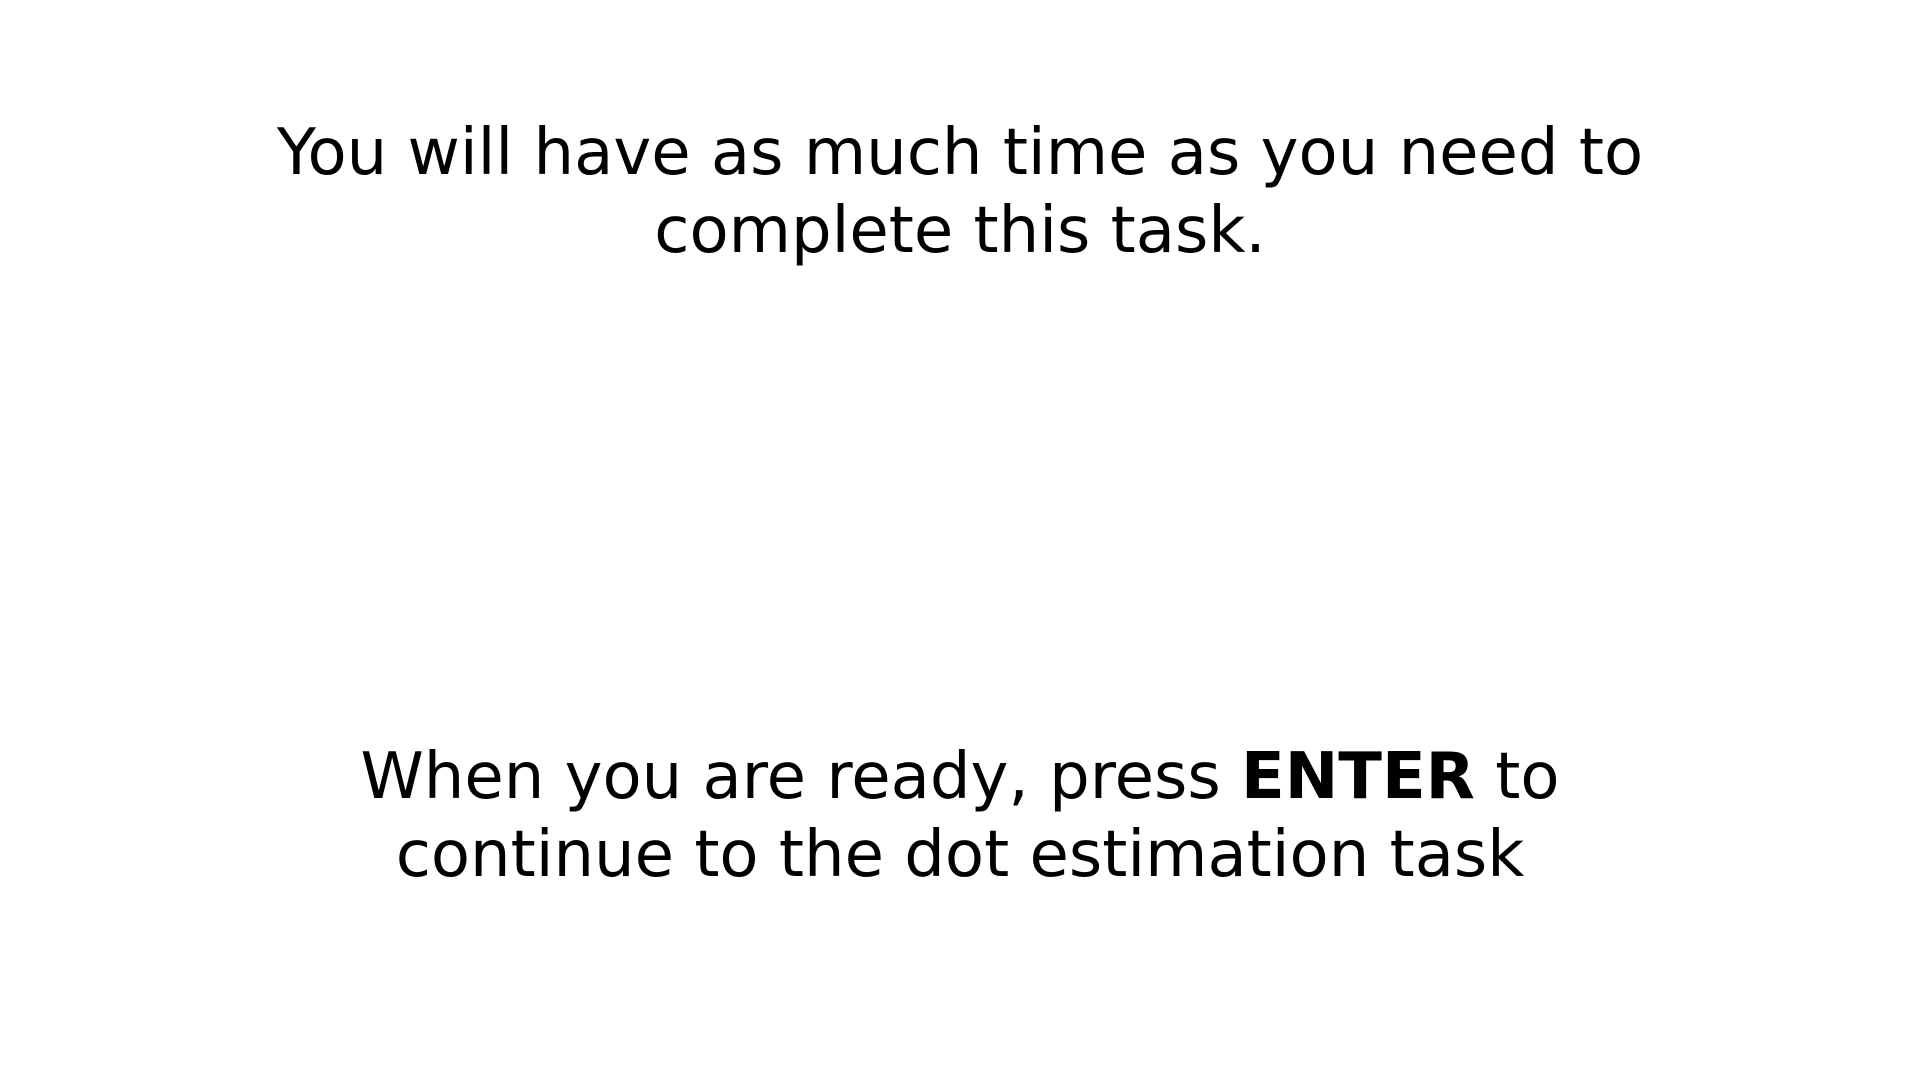  Describe the element at coordinates (1358, 777) in the screenshot. I see `enter-key-label: ENTER` at that location.